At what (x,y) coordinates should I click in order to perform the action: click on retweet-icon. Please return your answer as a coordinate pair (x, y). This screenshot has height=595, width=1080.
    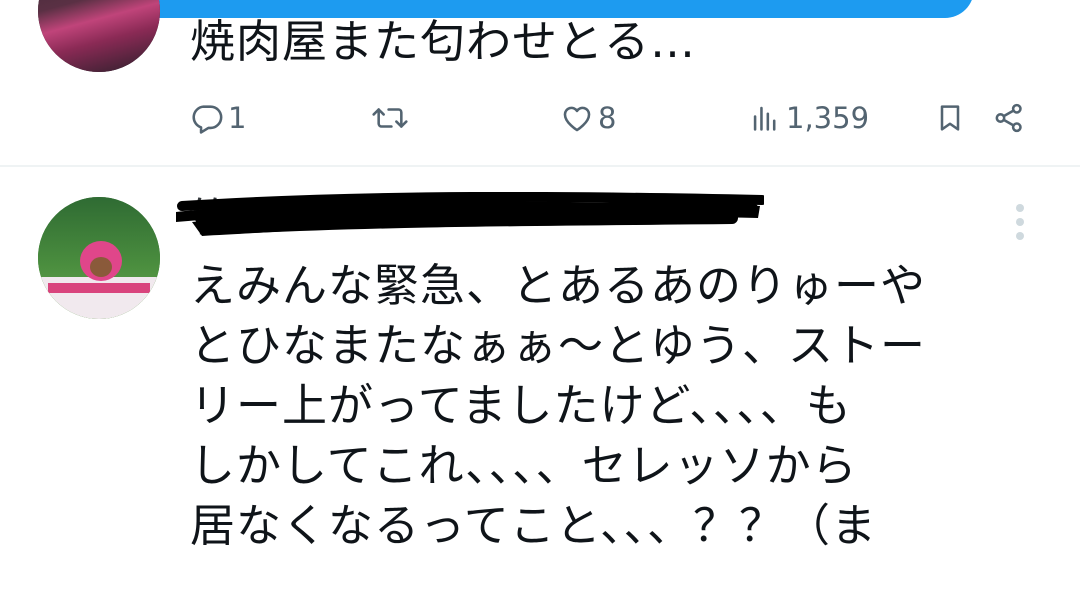
    Looking at the image, I should click on (390, 118).